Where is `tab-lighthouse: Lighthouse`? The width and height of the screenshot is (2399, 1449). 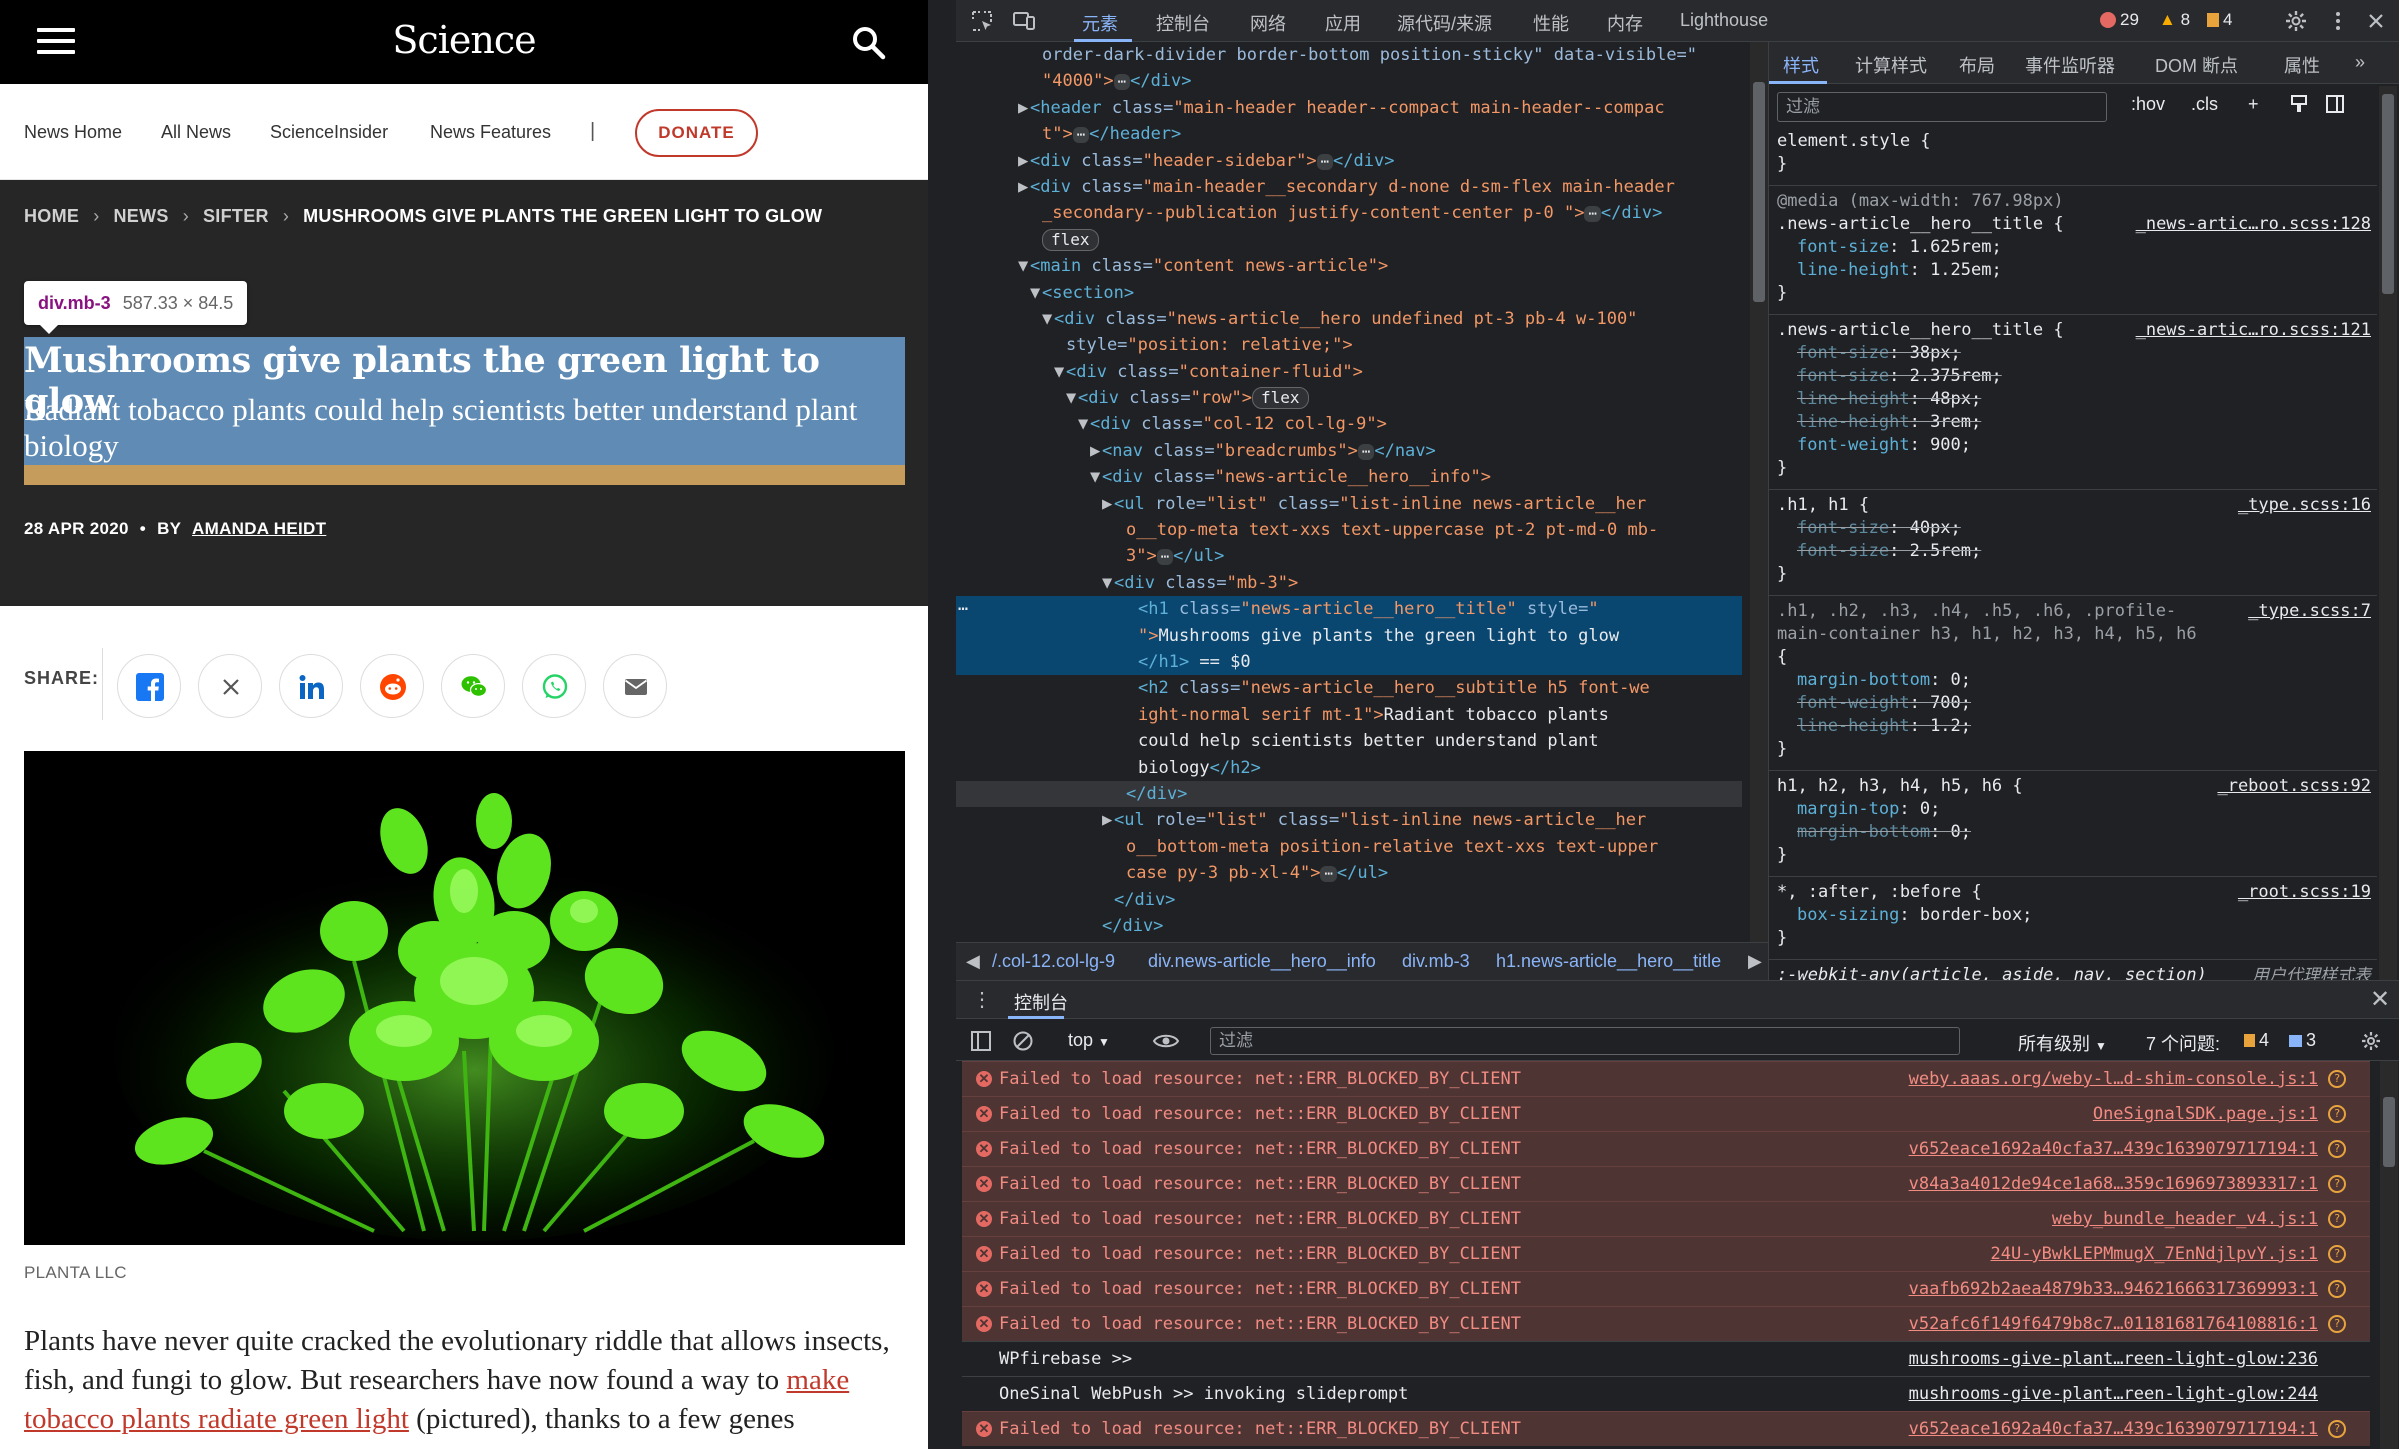 tab-lighthouse: Lighthouse is located at coordinates (1724, 20).